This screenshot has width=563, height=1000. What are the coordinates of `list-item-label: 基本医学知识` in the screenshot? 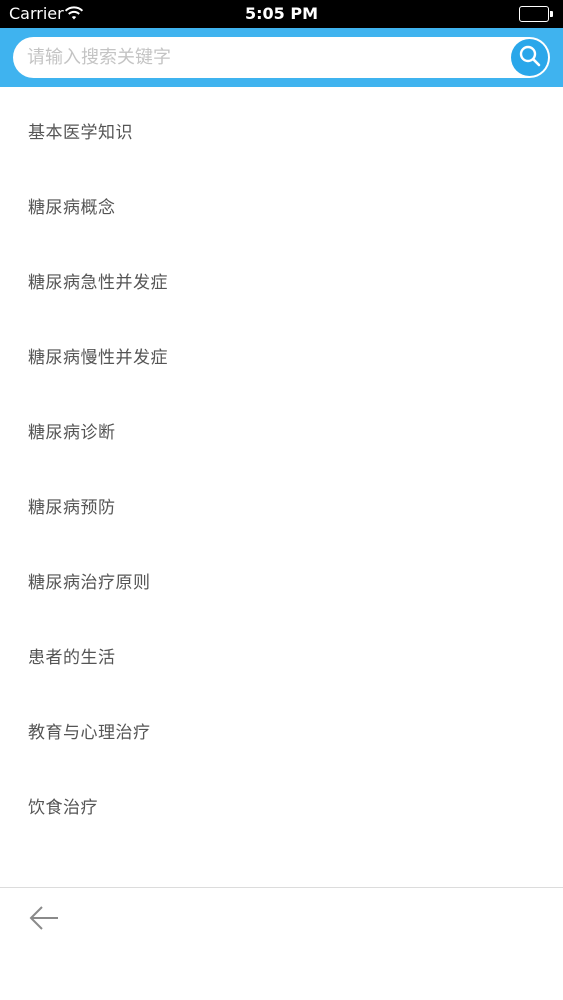 It's located at (80, 133).